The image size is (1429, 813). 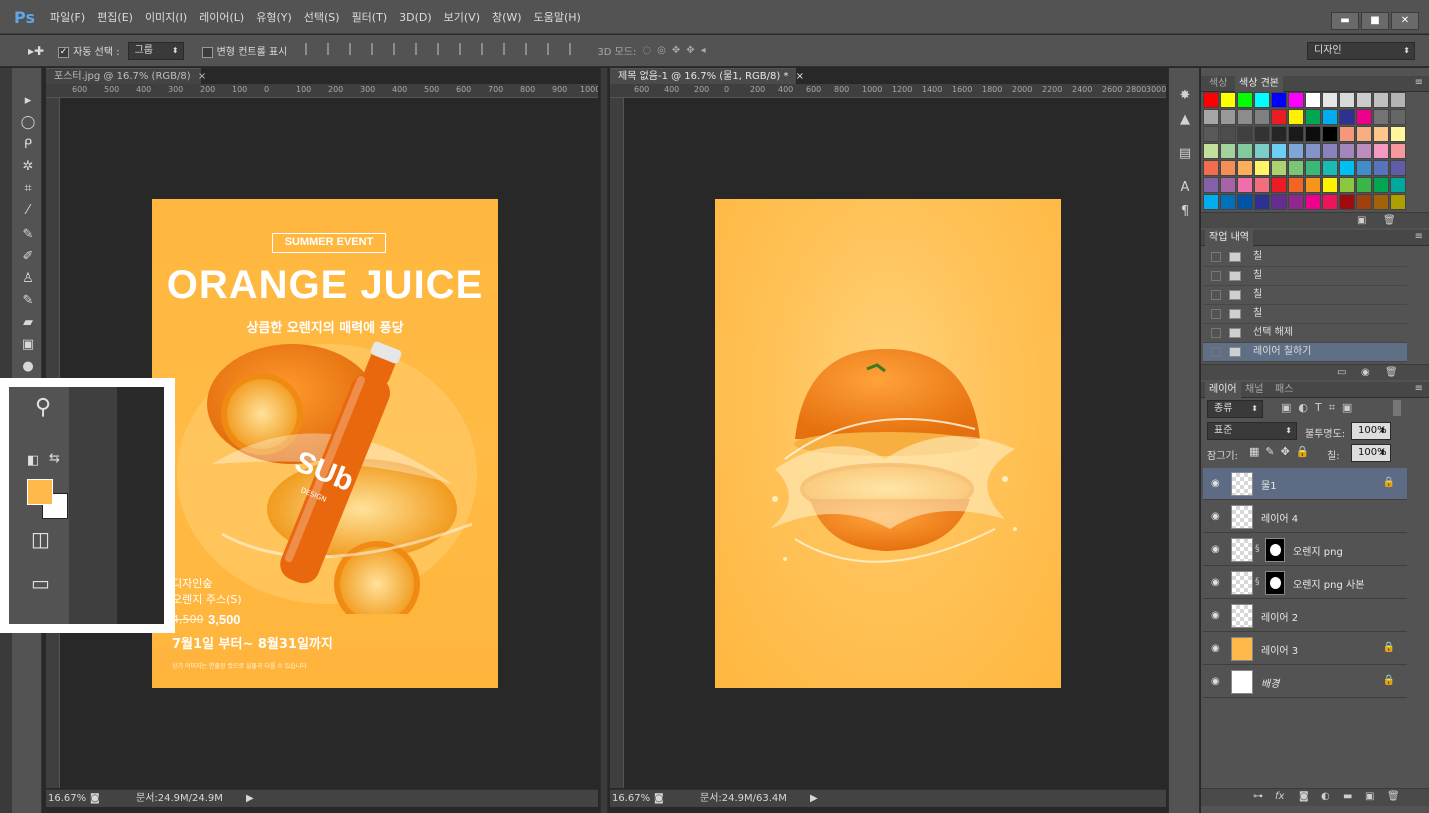 What do you see at coordinates (1369, 796) in the screenshot?
I see `new-layer-icon: ▣` at bounding box center [1369, 796].